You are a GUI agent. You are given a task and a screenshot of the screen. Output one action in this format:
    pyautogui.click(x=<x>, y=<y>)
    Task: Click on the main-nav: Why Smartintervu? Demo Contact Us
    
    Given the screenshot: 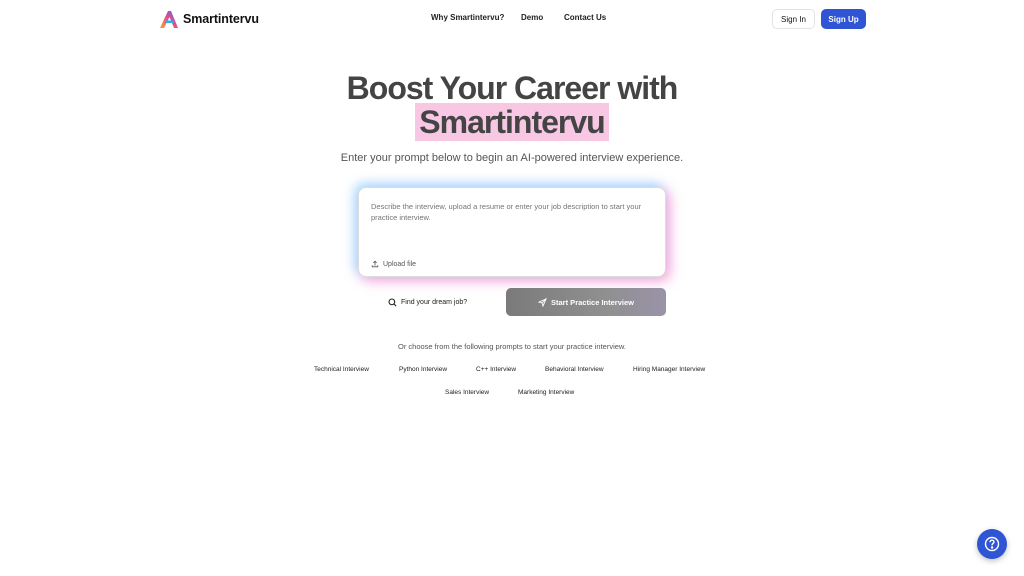 What is the action you would take?
    pyautogui.click(x=512, y=20)
    